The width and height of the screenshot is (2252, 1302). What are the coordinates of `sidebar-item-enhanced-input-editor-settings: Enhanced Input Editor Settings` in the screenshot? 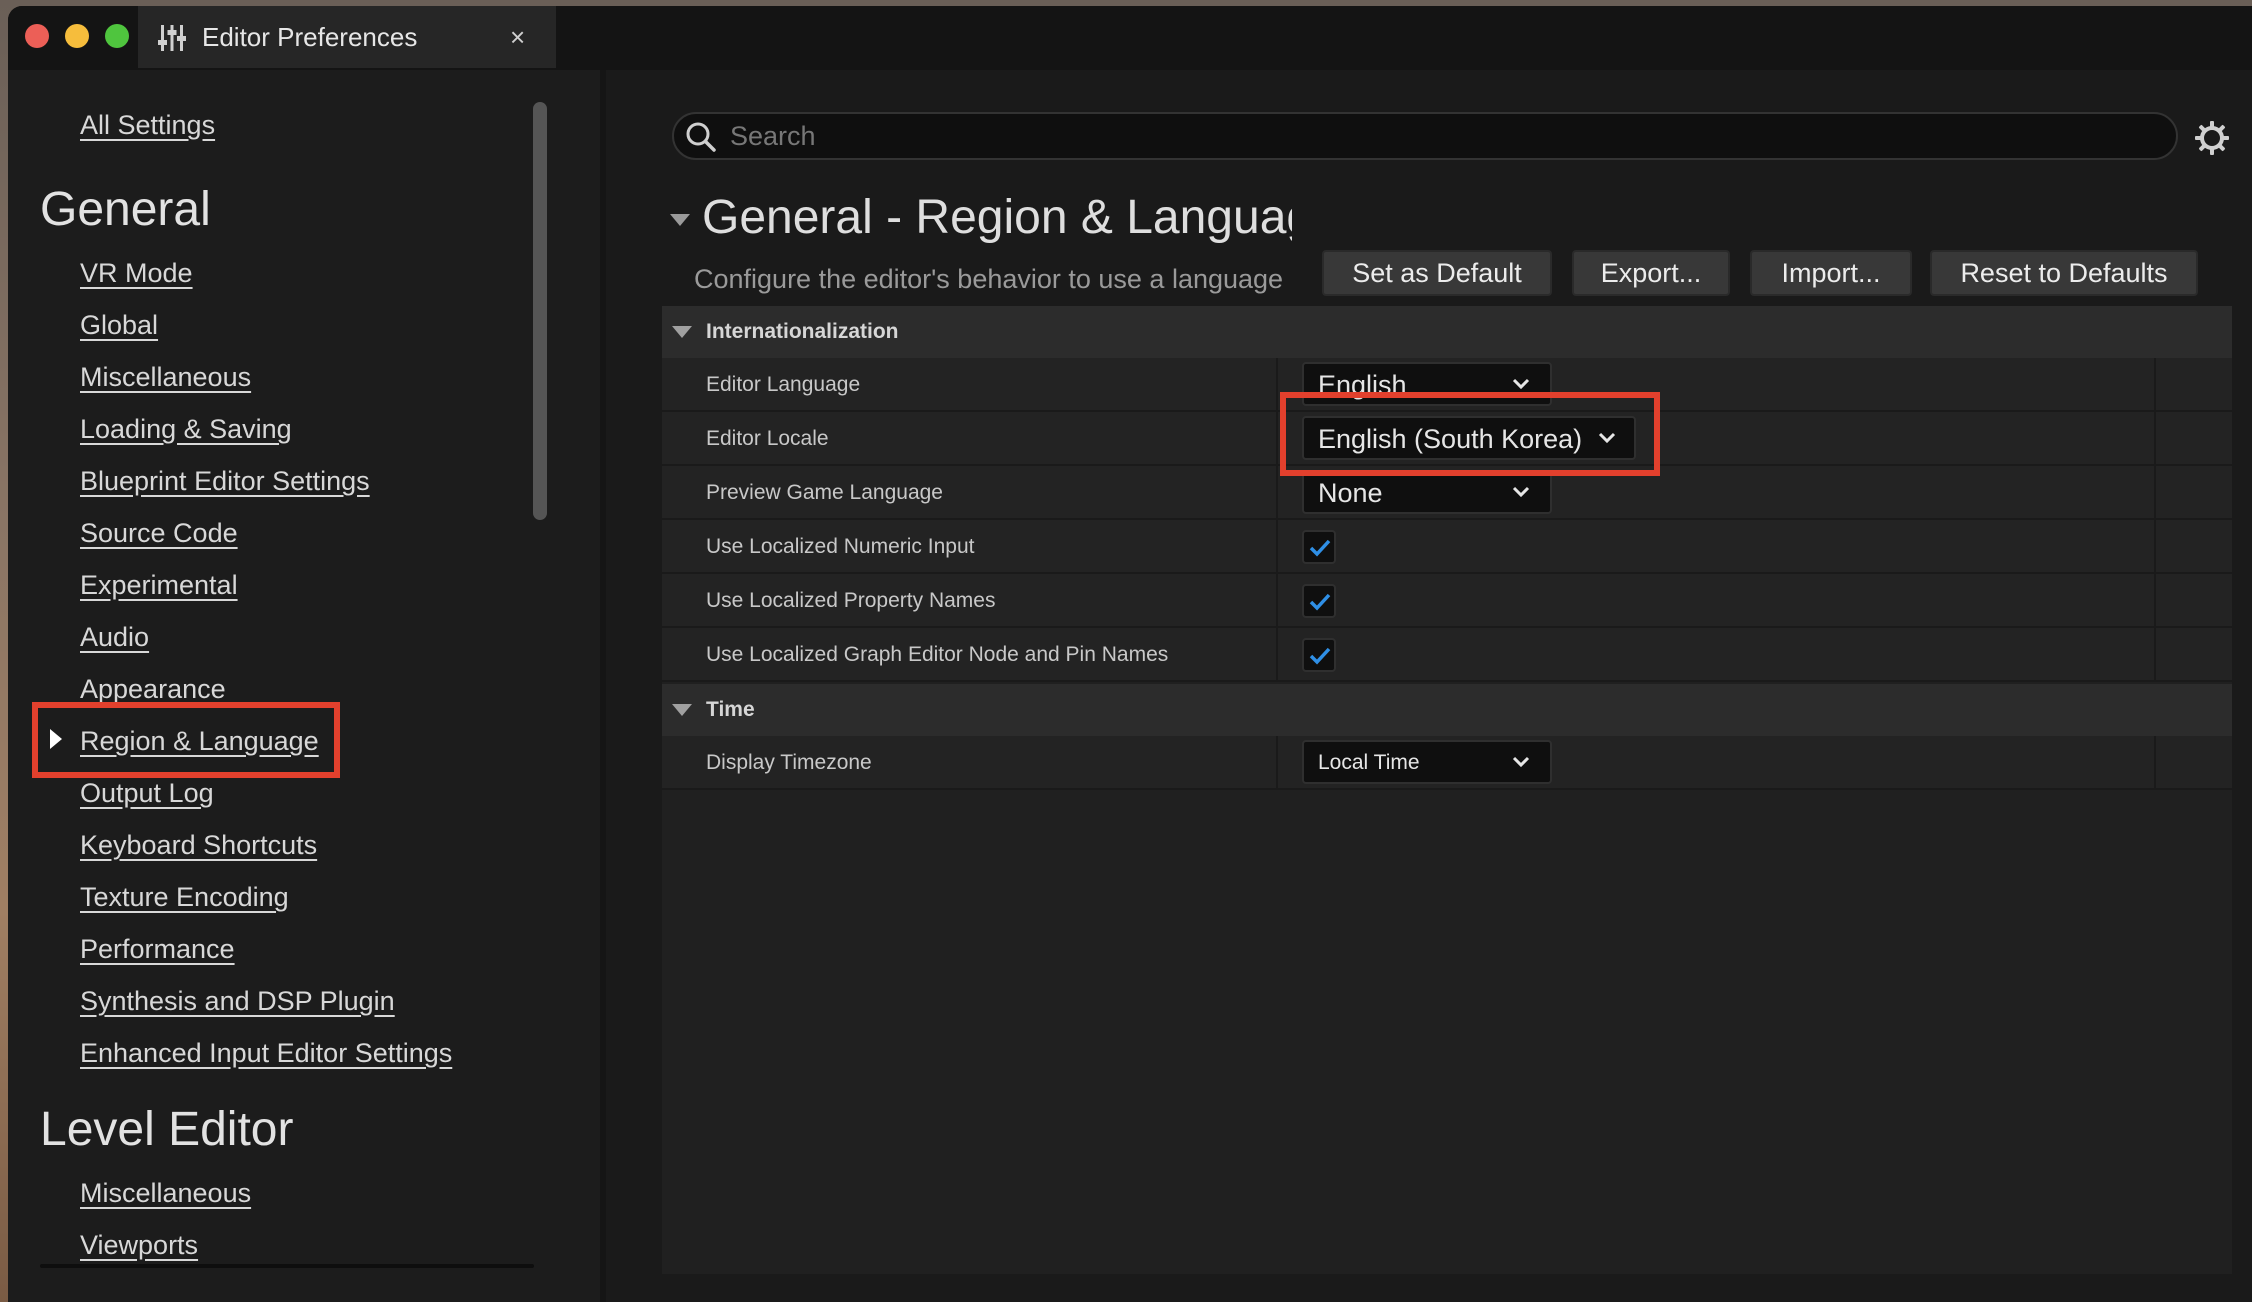 It's located at (266, 1053).